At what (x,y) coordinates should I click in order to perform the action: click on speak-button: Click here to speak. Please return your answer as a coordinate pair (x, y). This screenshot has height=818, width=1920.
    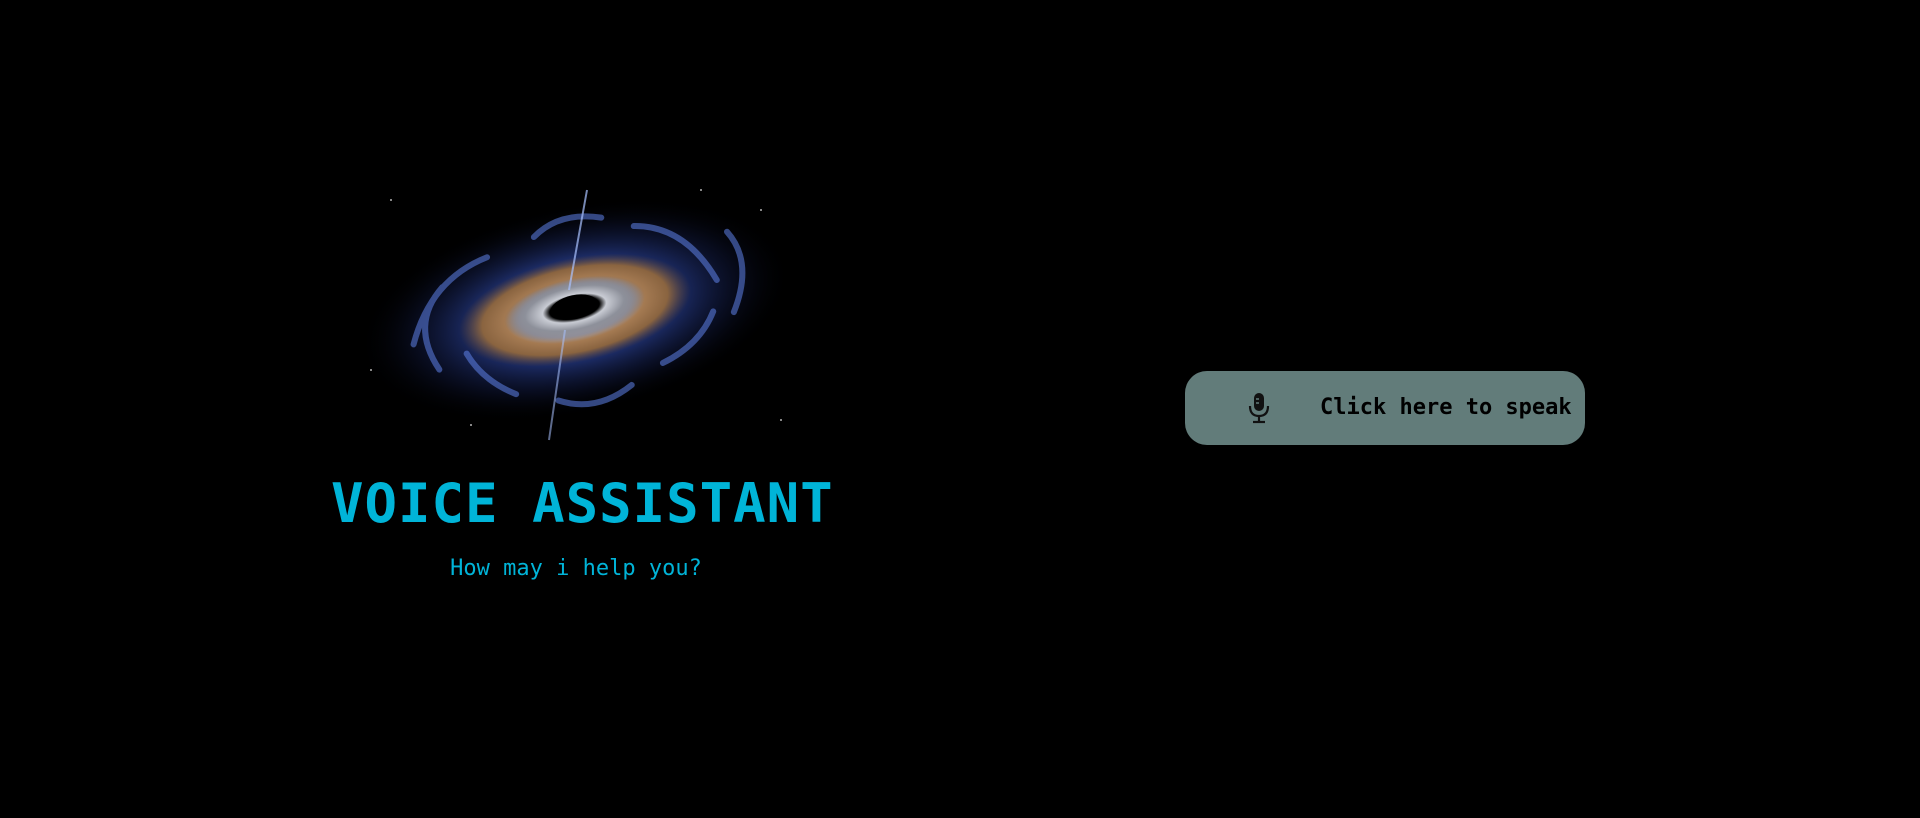
    Looking at the image, I should click on (1385, 408).